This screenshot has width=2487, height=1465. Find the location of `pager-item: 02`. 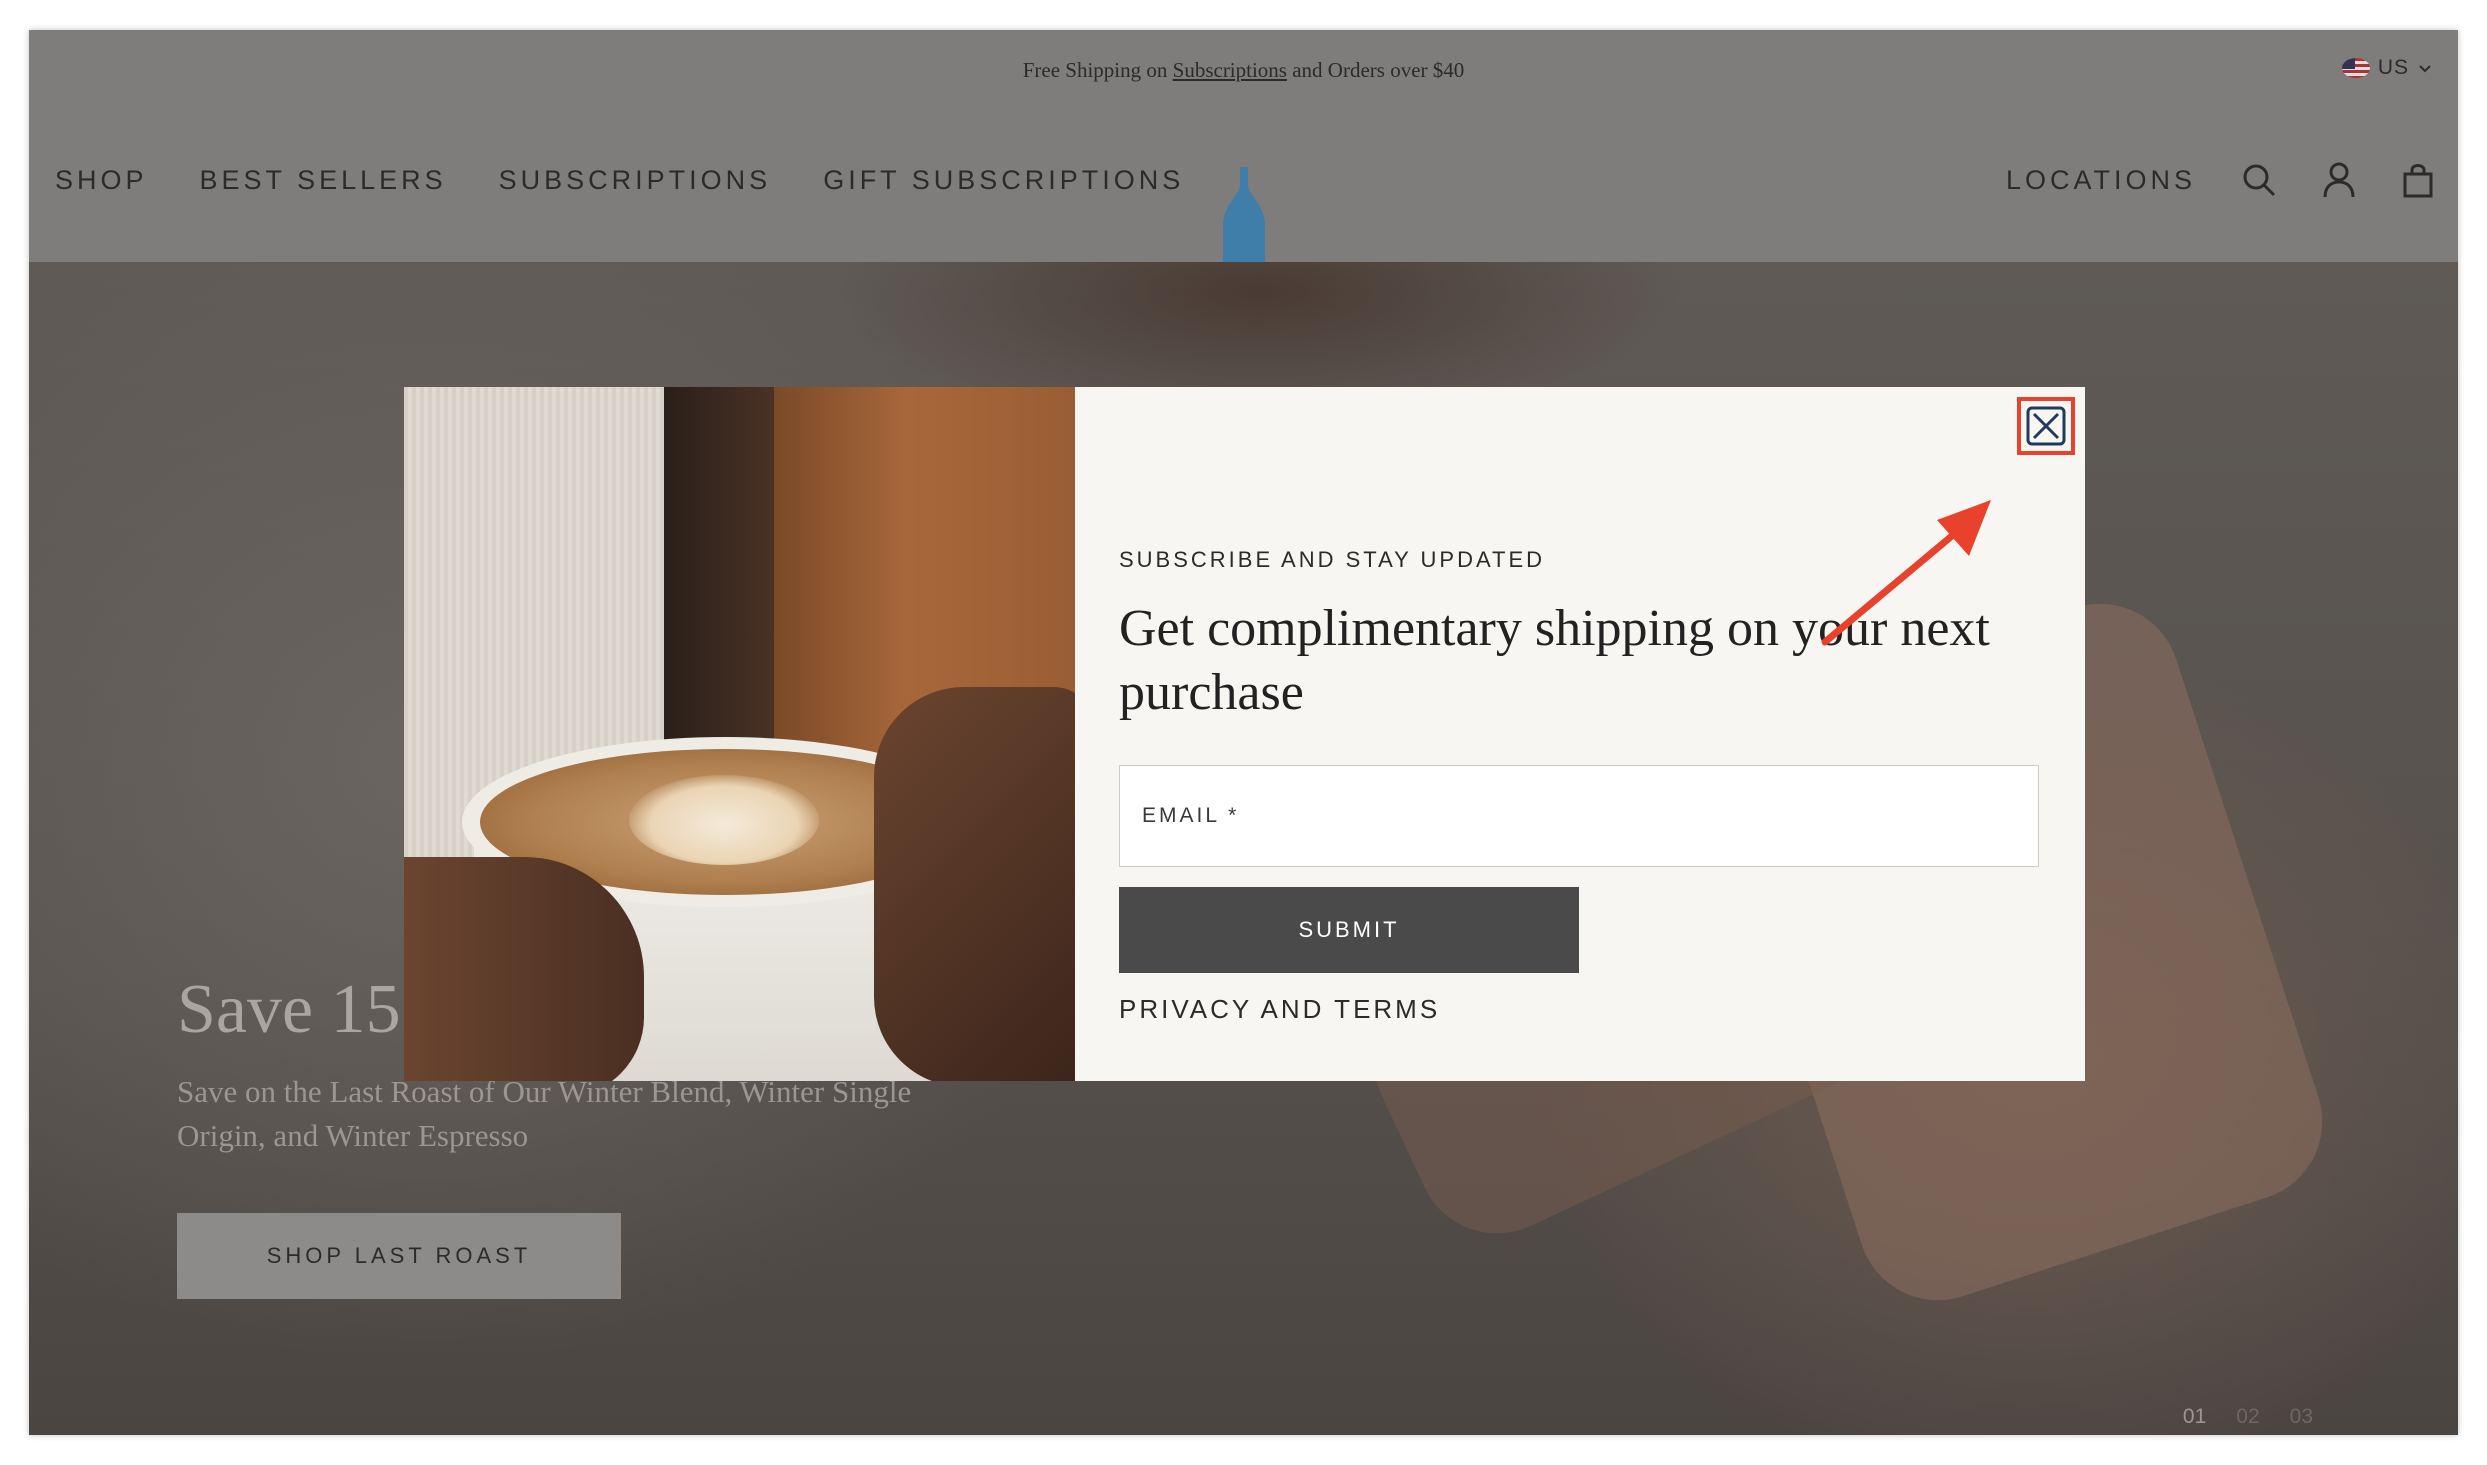

pager-item: 02 is located at coordinates (2247, 1420).